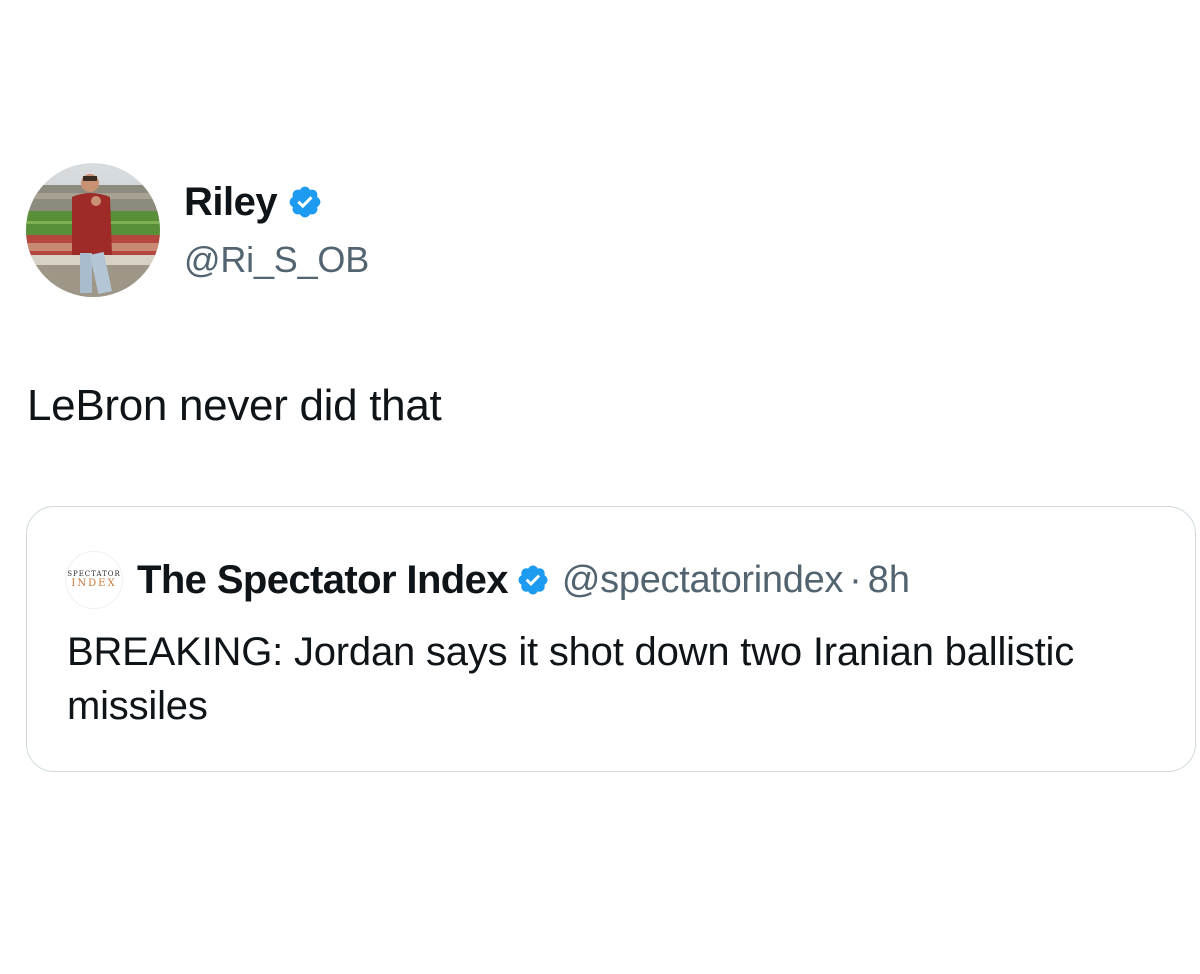 The width and height of the screenshot is (1200, 974). What do you see at coordinates (94, 583) in the screenshot?
I see `logo-text-bottom: INDEX` at bounding box center [94, 583].